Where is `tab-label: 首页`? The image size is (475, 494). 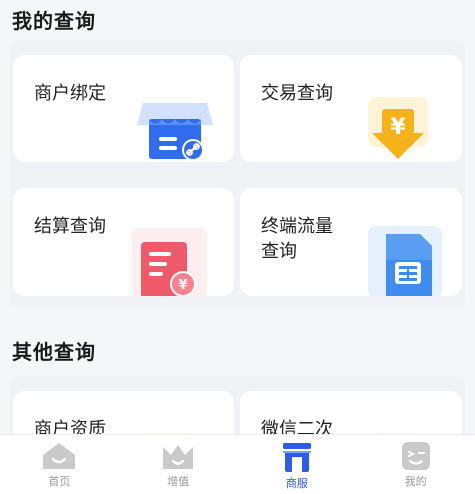
tab-label: 首页 is located at coordinates (59, 481).